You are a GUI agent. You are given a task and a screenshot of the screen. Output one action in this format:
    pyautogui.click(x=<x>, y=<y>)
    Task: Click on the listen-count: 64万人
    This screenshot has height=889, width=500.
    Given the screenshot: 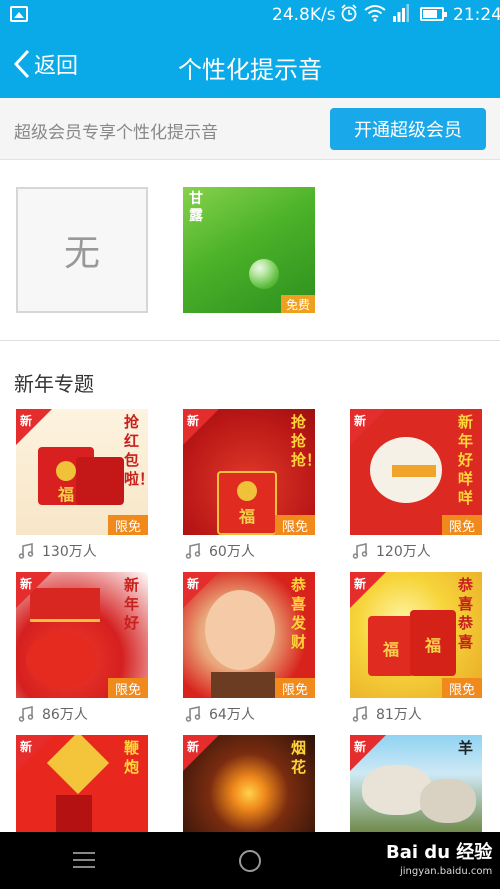 What is the action you would take?
    pyautogui.click(x=220, y=714)
    